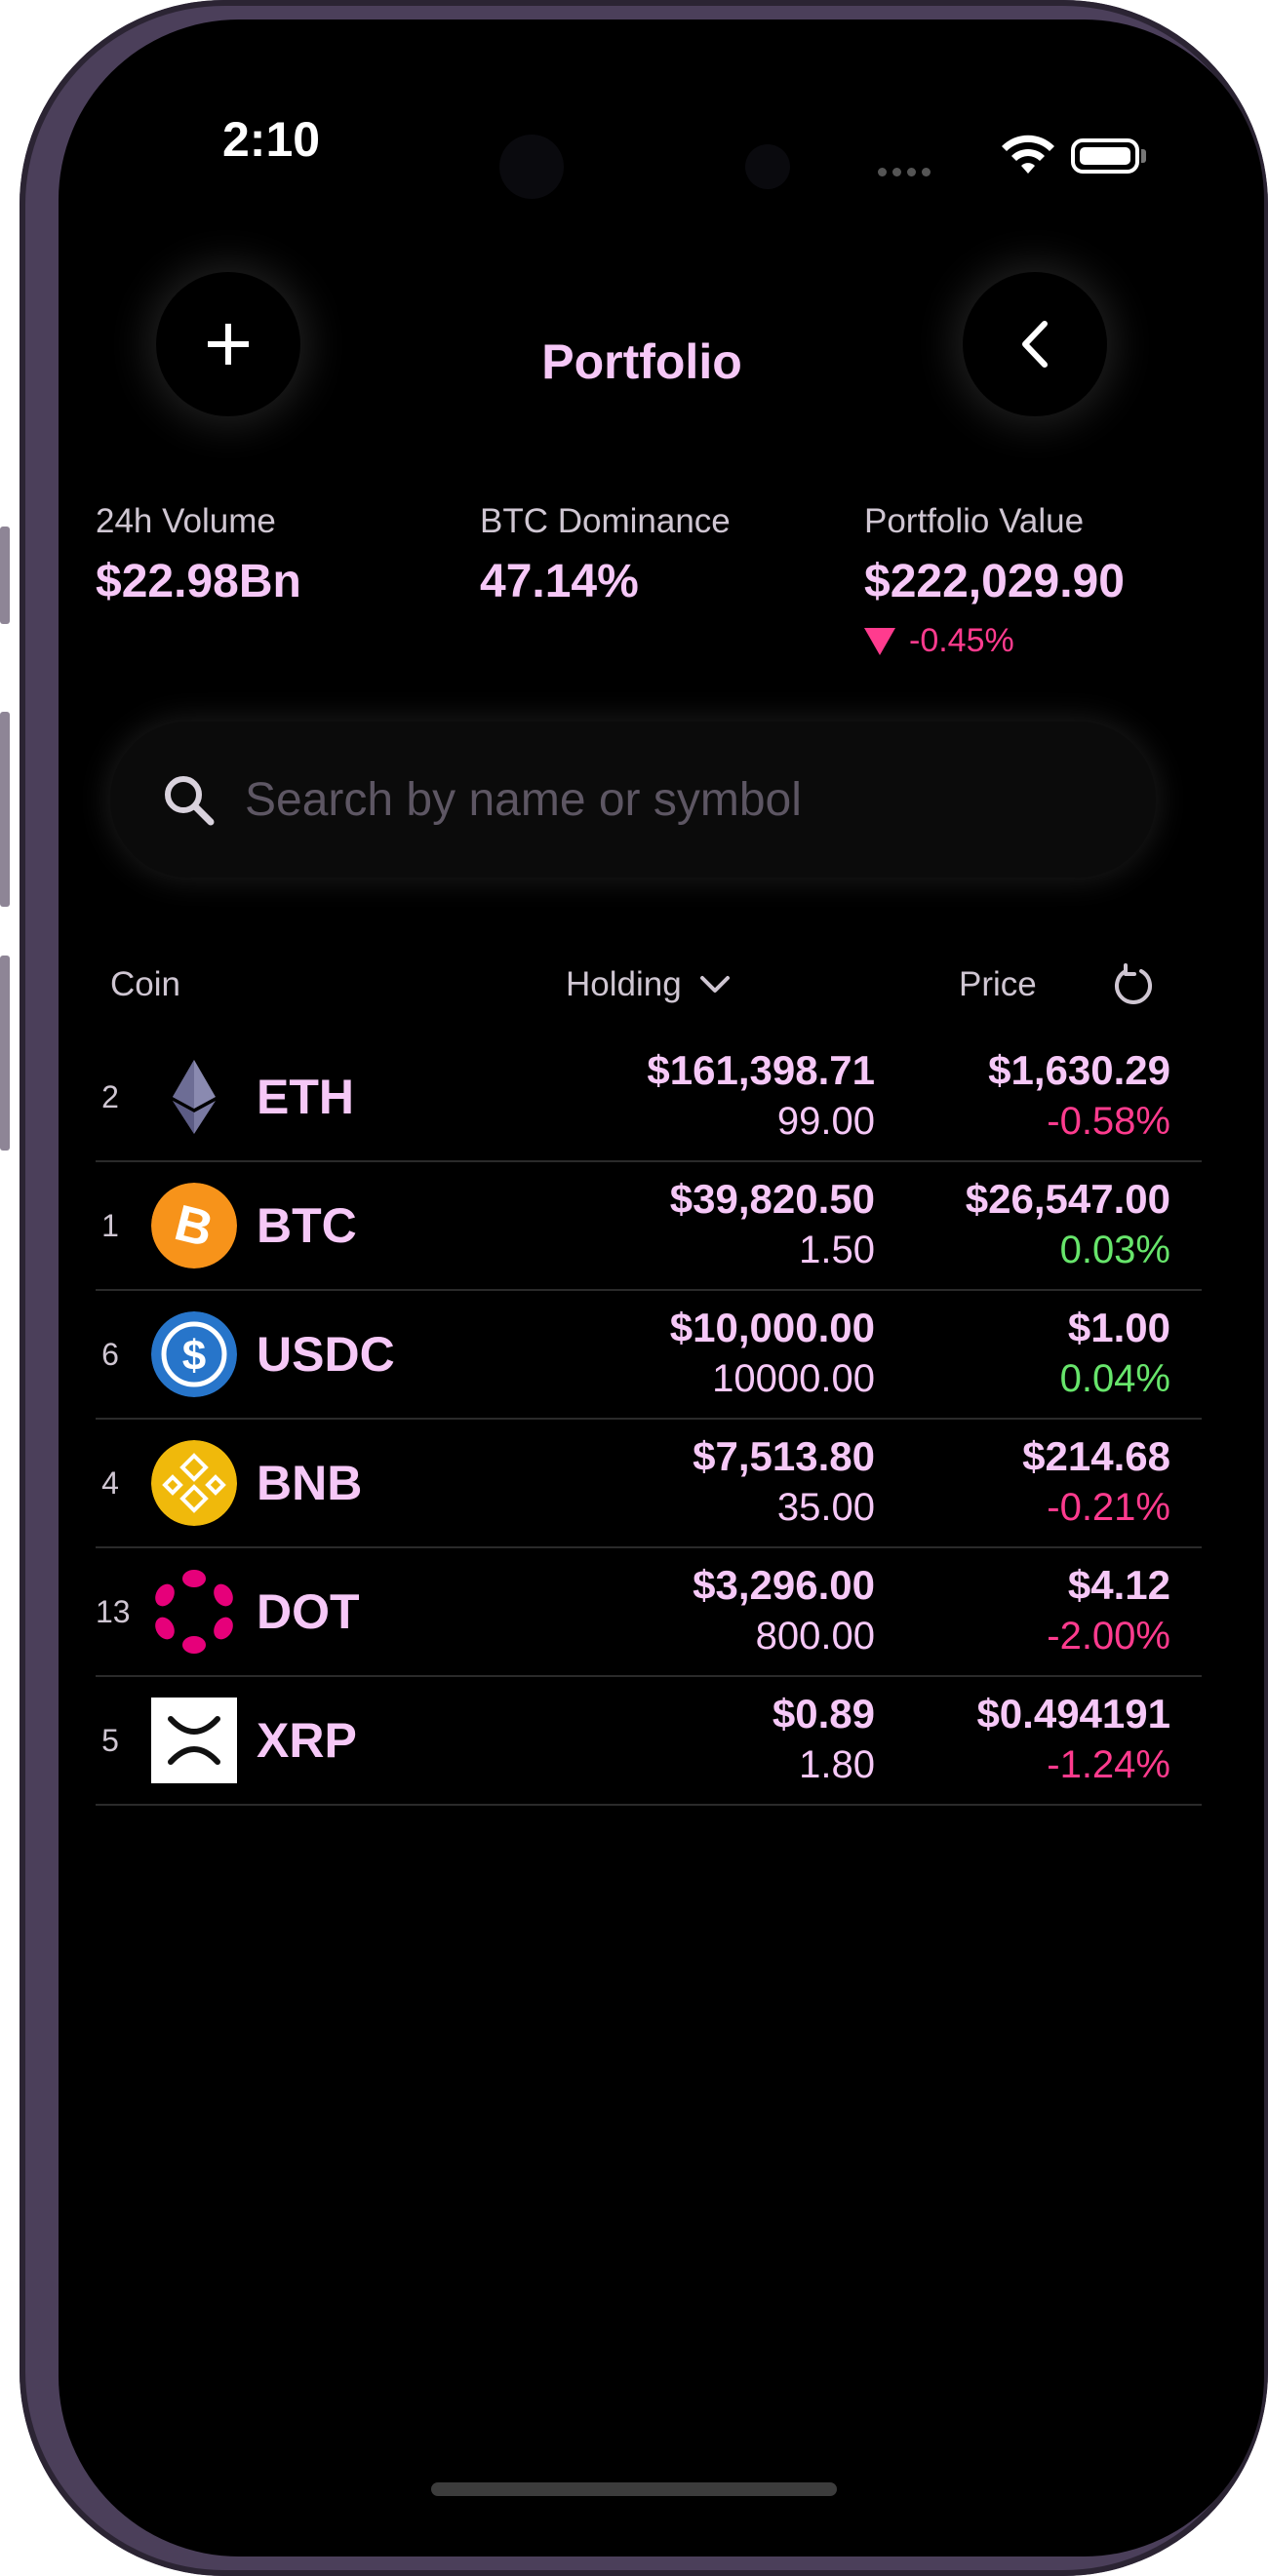  I want to click on coin-price: $214.68, so click(1096, 1456).